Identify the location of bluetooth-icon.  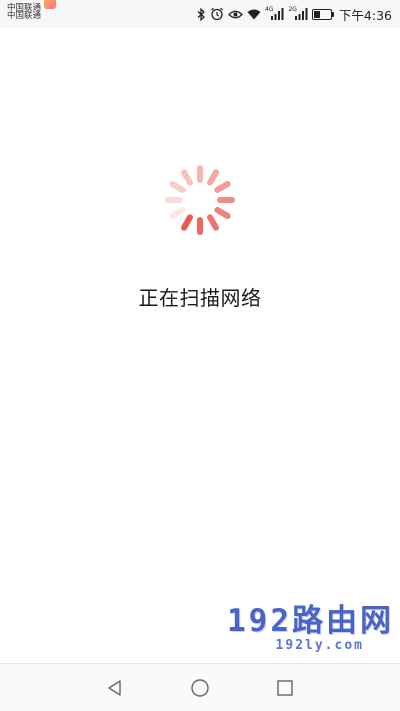
(201, 14).